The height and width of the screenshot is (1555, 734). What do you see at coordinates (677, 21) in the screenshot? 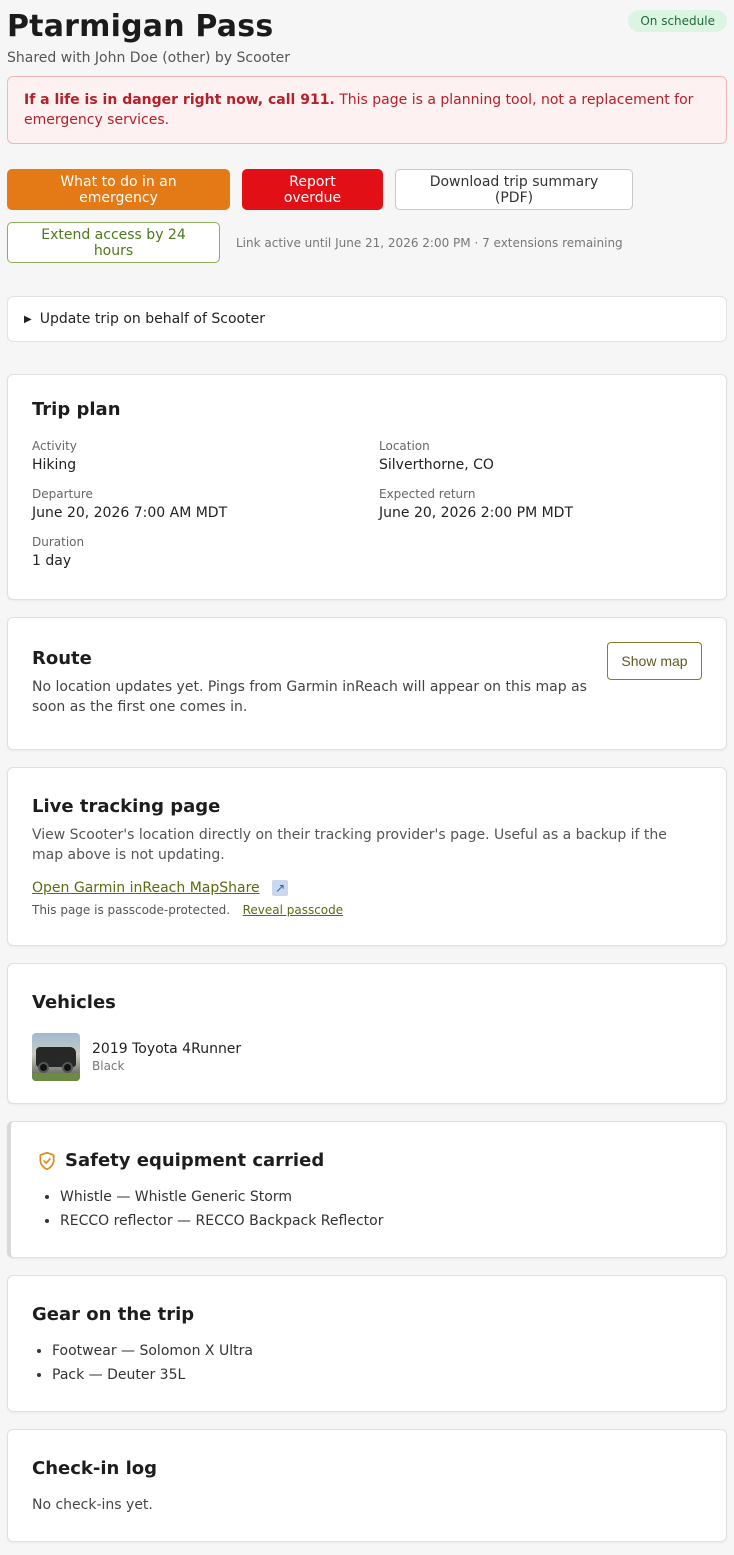
I see `status-badge: On schedule` at bounding box center [677, 21].